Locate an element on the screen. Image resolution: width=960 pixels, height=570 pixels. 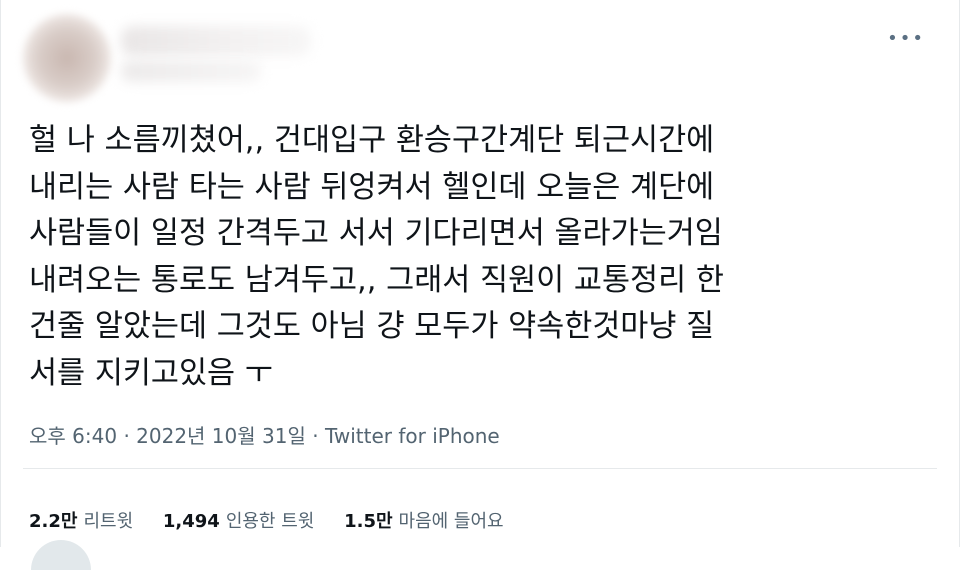
more-horizontal-icon: ••• is located at coordinates (906, 39).